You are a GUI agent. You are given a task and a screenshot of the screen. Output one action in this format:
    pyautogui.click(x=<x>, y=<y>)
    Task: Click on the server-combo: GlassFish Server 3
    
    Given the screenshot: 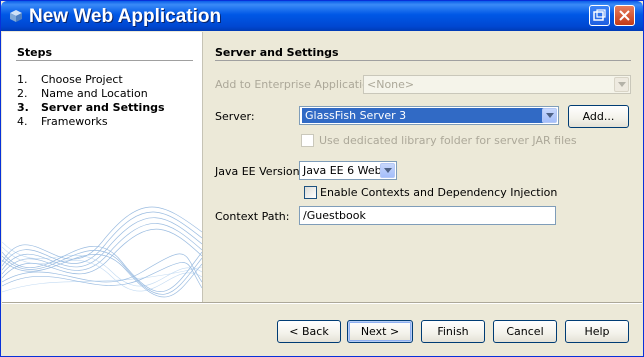 What is the action you would take?
    pyautogui.click(x=429, y=115)
    